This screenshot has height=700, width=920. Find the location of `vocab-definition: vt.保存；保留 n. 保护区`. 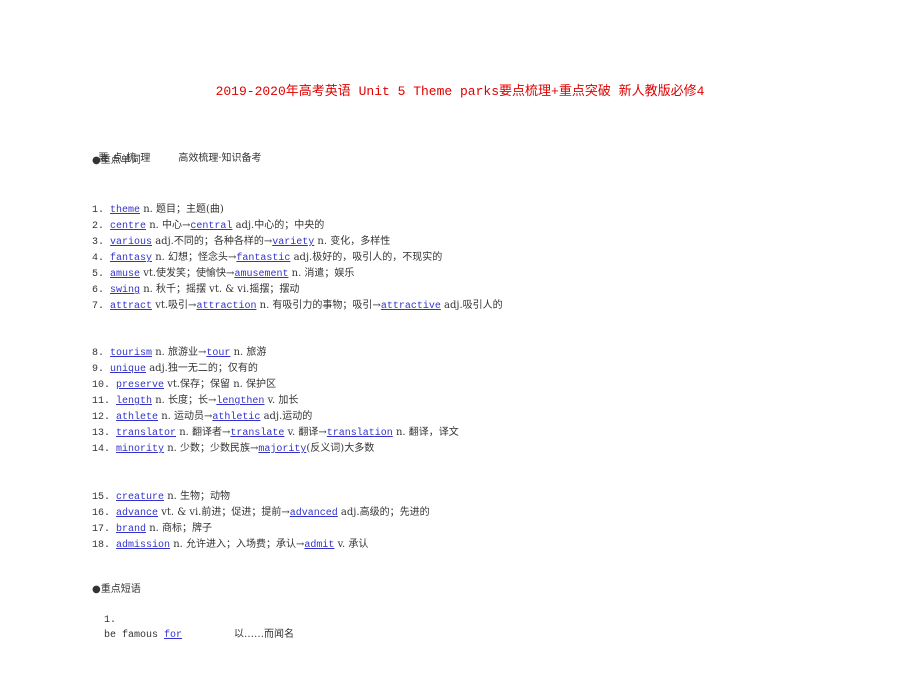

vocab-definition: vt.保存；保留 n. 保护区 is located at coordinates (220, 384).